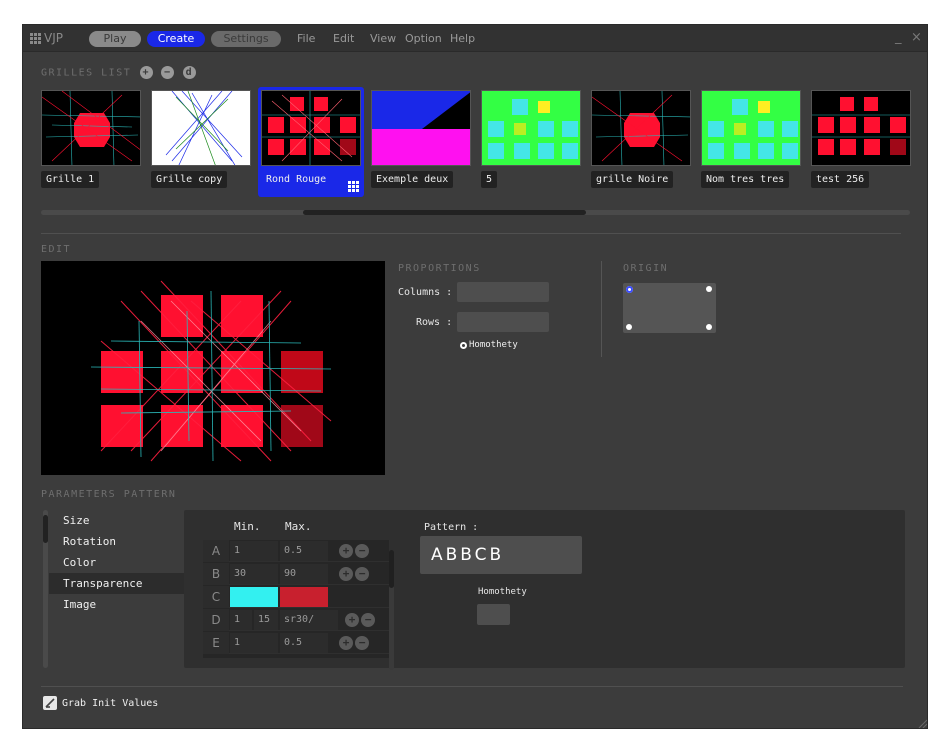 This screenshot has height=743, width=945. What do you see at coordinates (840, 179) in the screenshot?
I see `grid-thumb-label: test 256` at bounding box center [840, 179].